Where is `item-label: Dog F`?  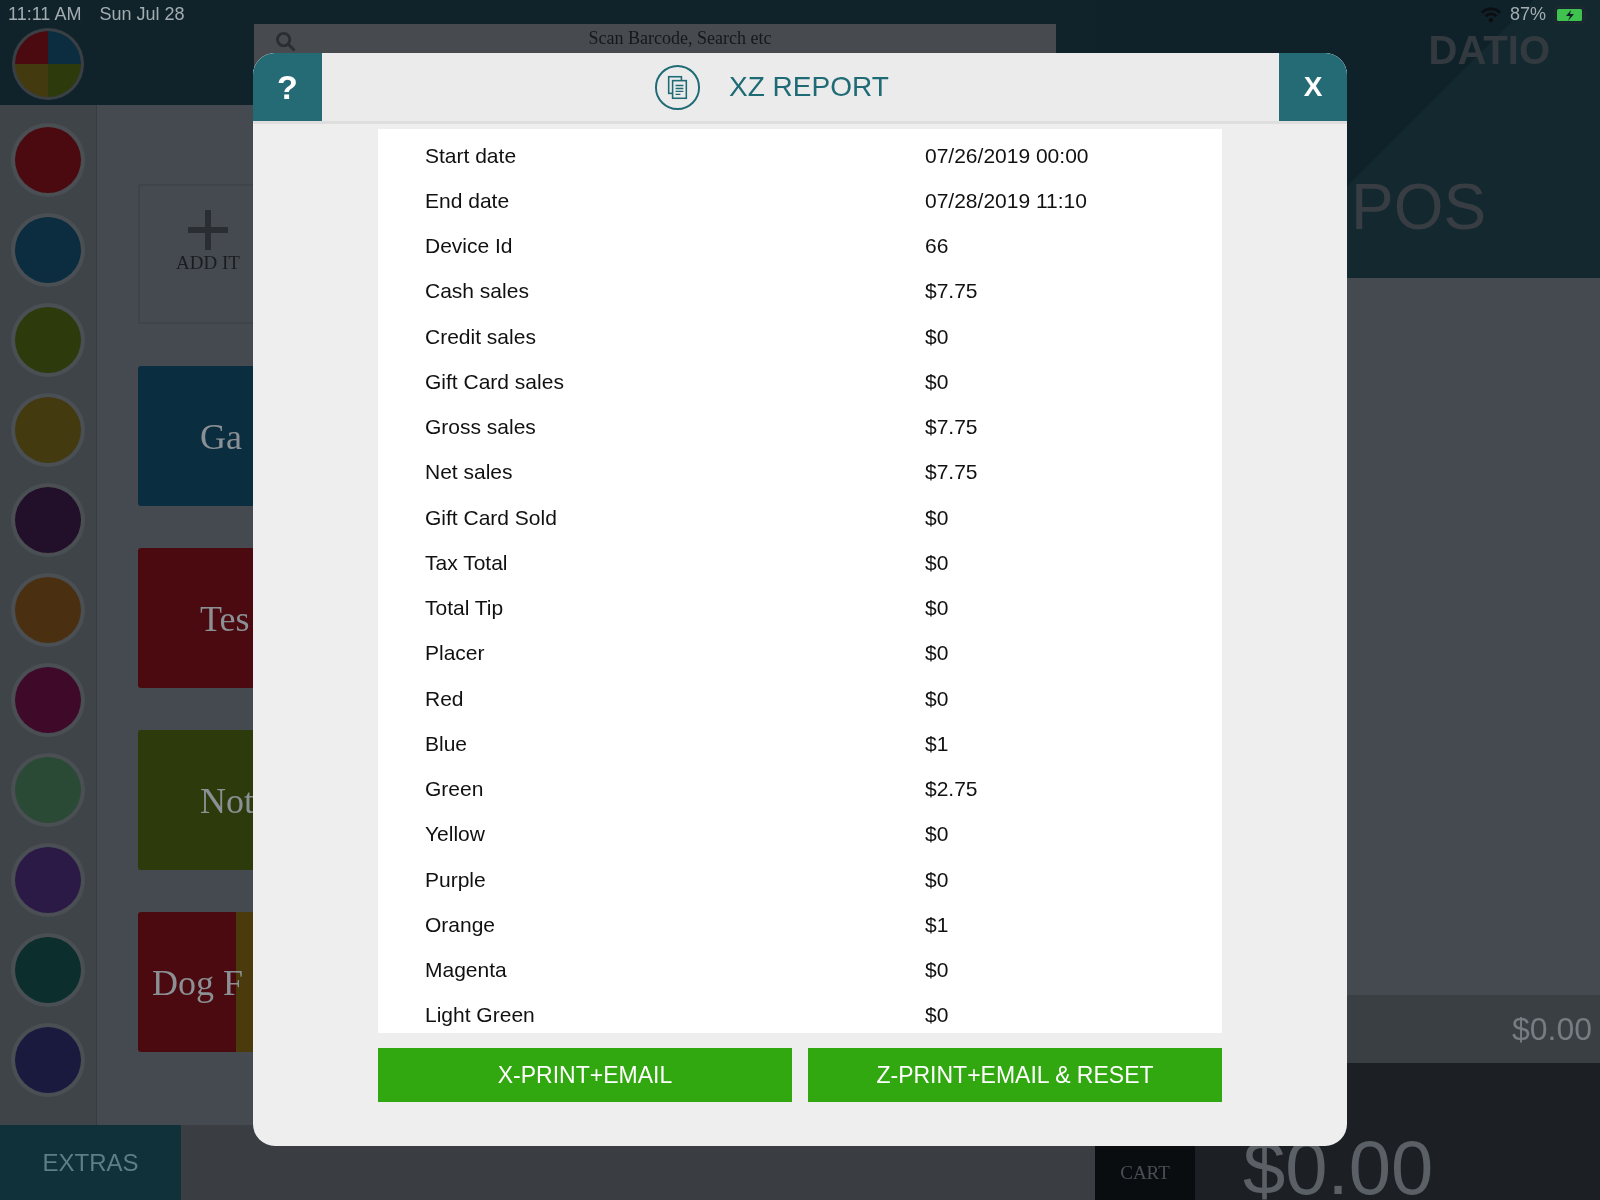
item-label: Dog F is located at coordinates (198, 983).